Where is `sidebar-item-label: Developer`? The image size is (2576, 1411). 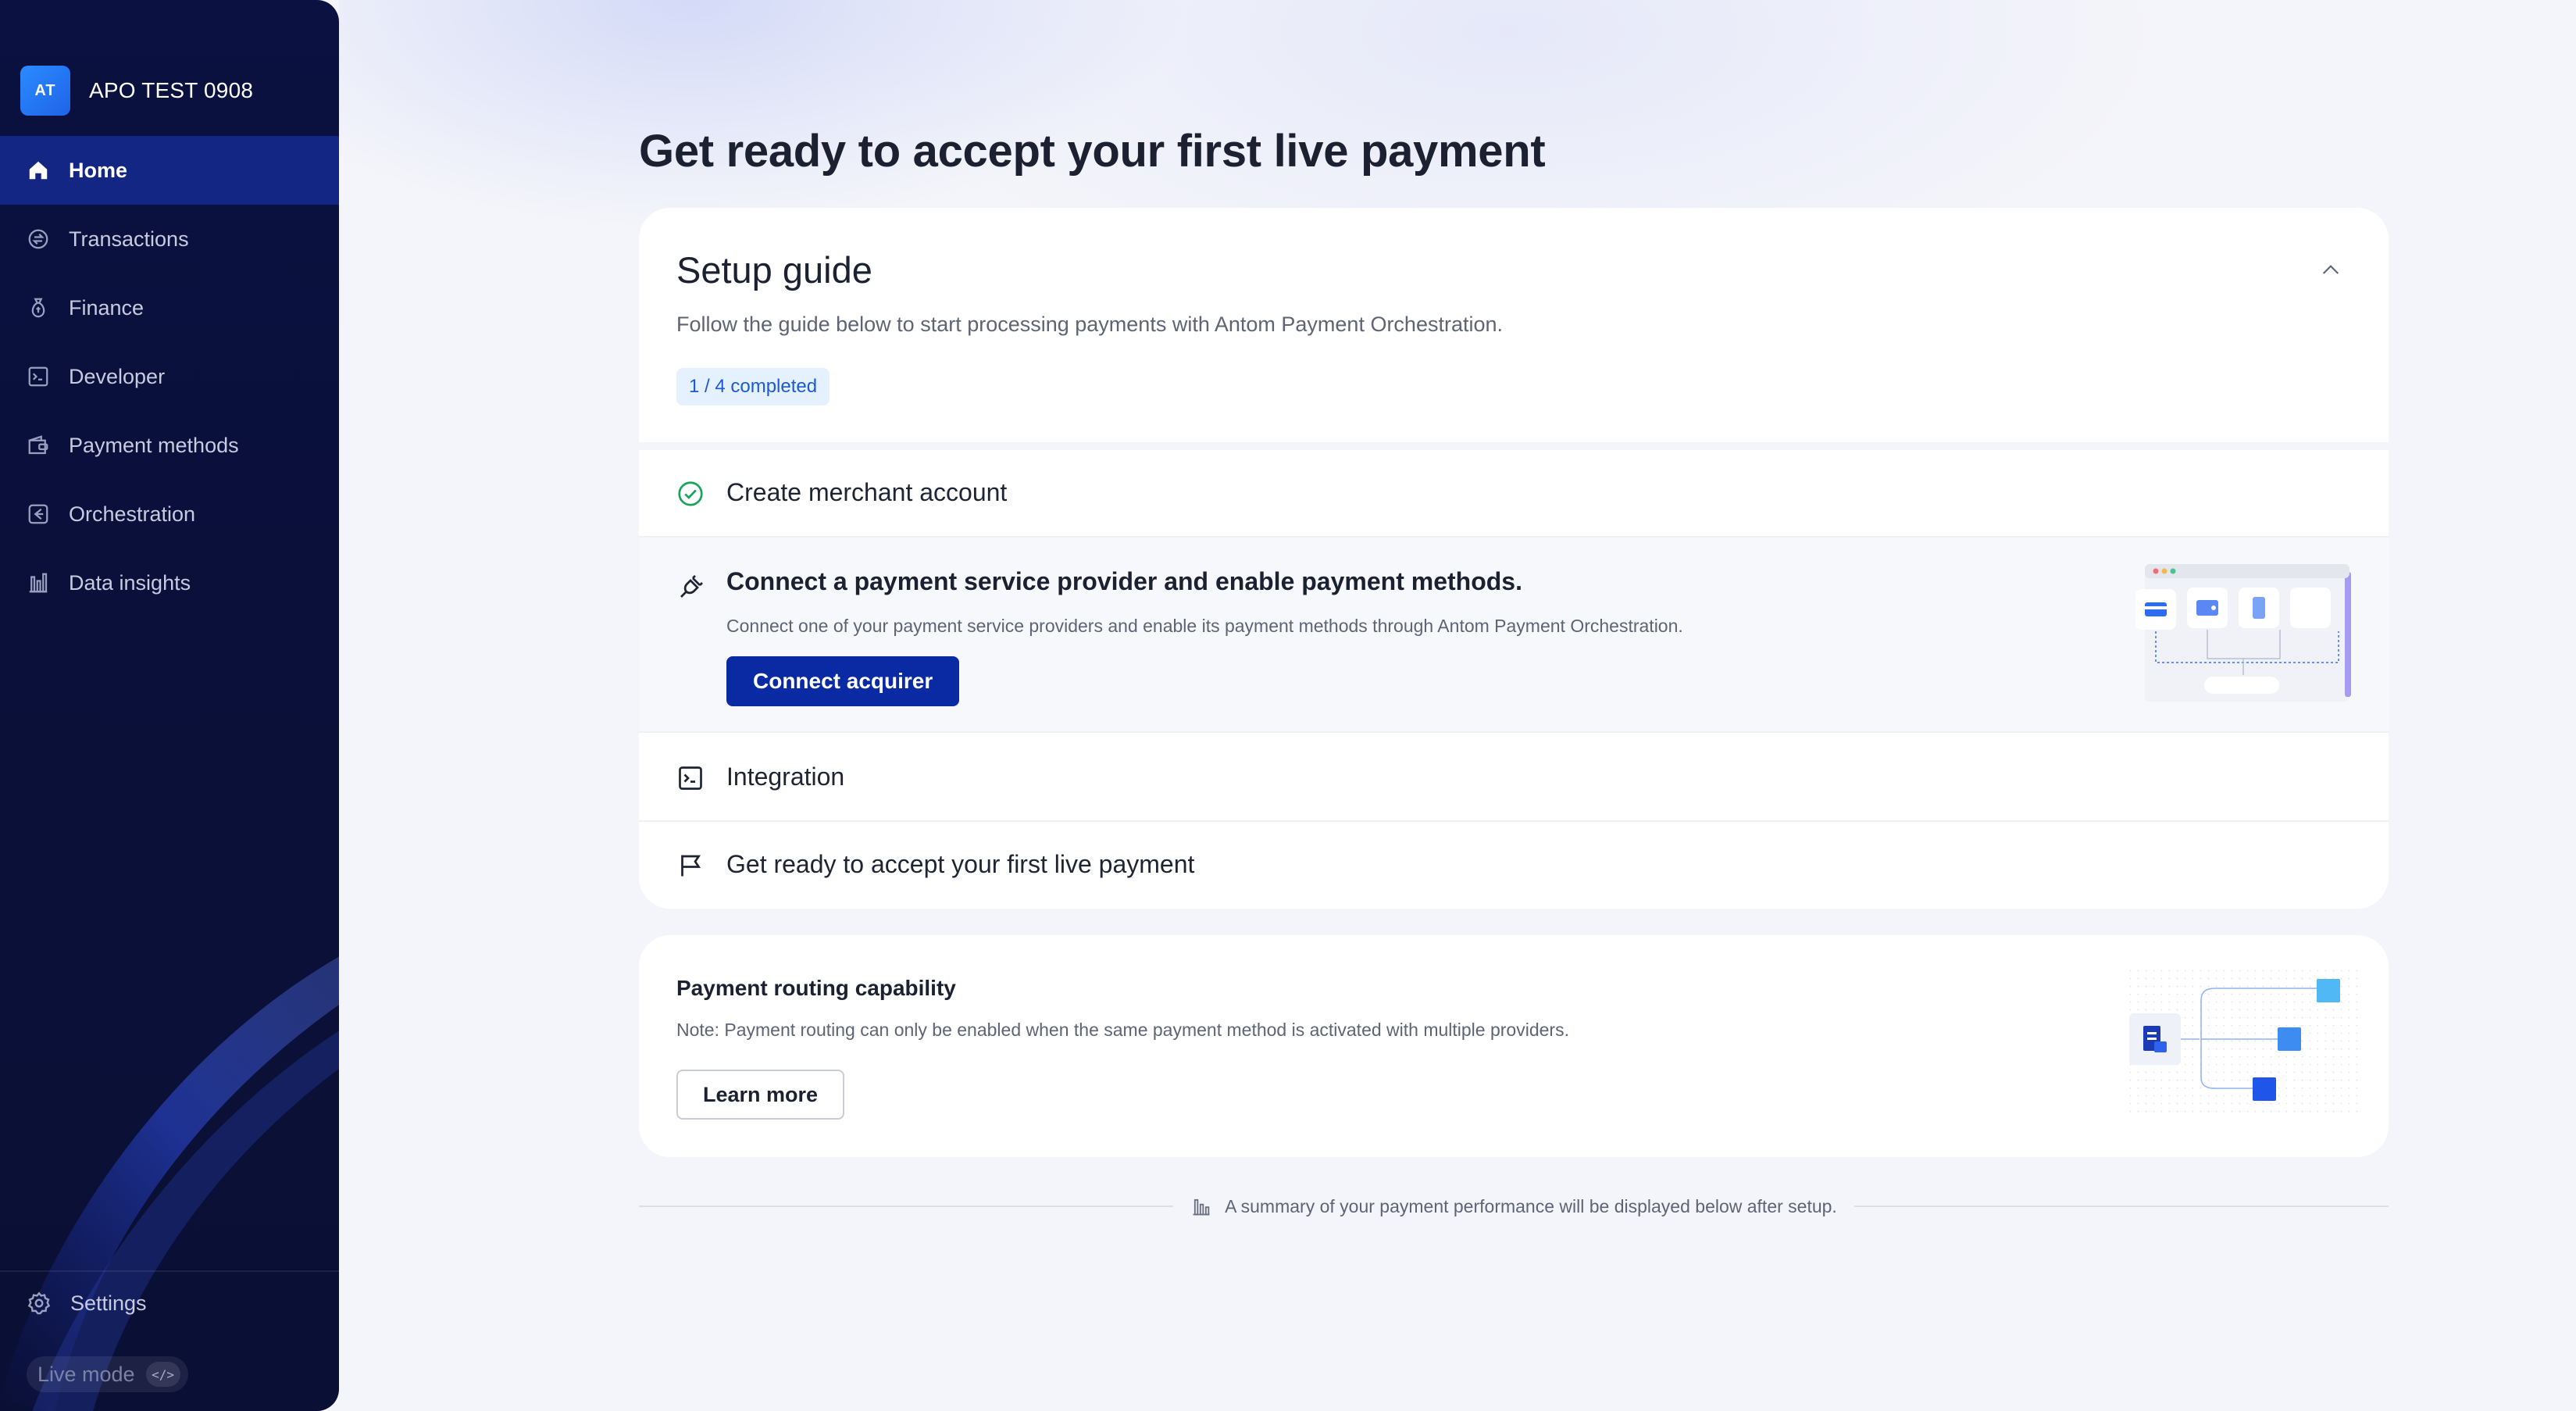
sidebar-item-label: Developer is located at coordinates (117, 376).